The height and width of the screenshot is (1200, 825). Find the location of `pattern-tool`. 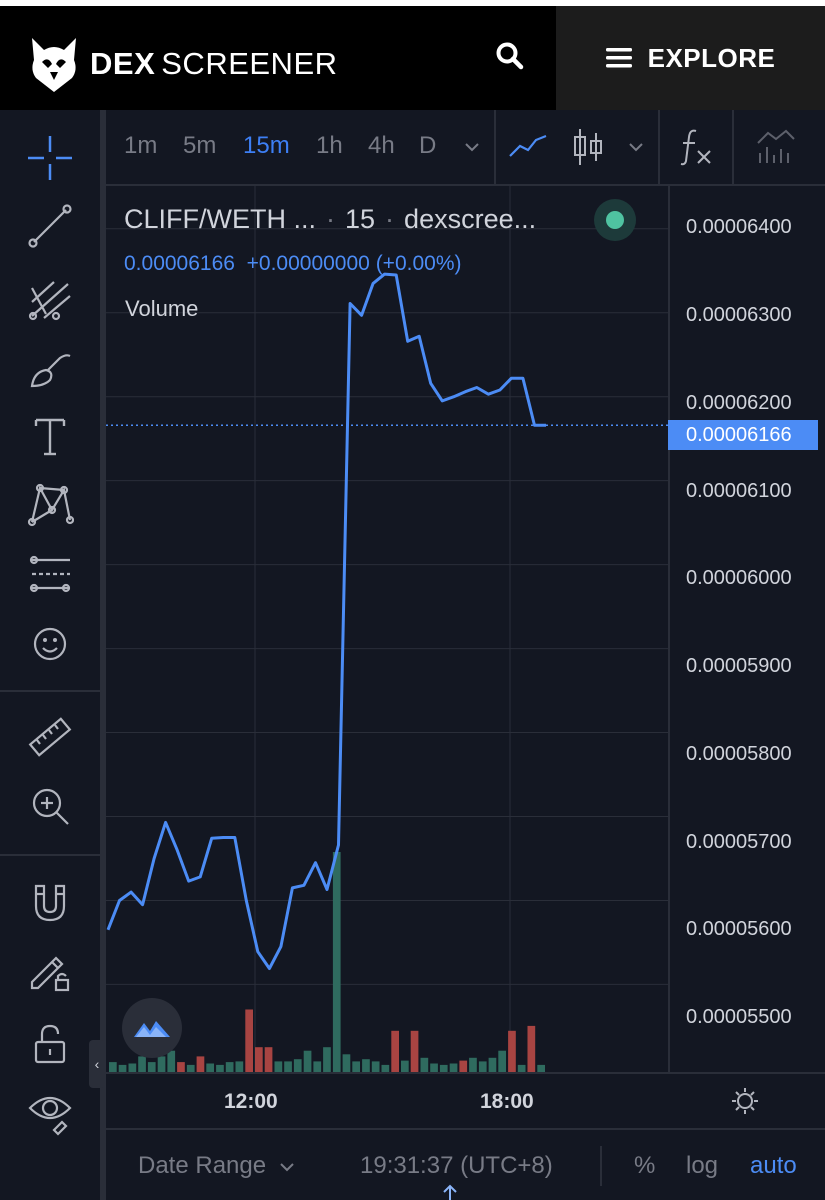

pattern-tool is located at coordinates (50, 504).